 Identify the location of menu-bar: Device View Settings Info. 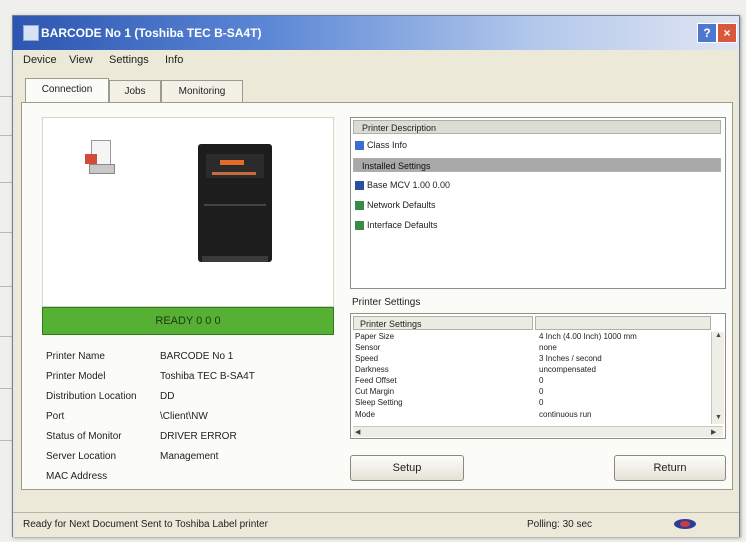
(376, 61).